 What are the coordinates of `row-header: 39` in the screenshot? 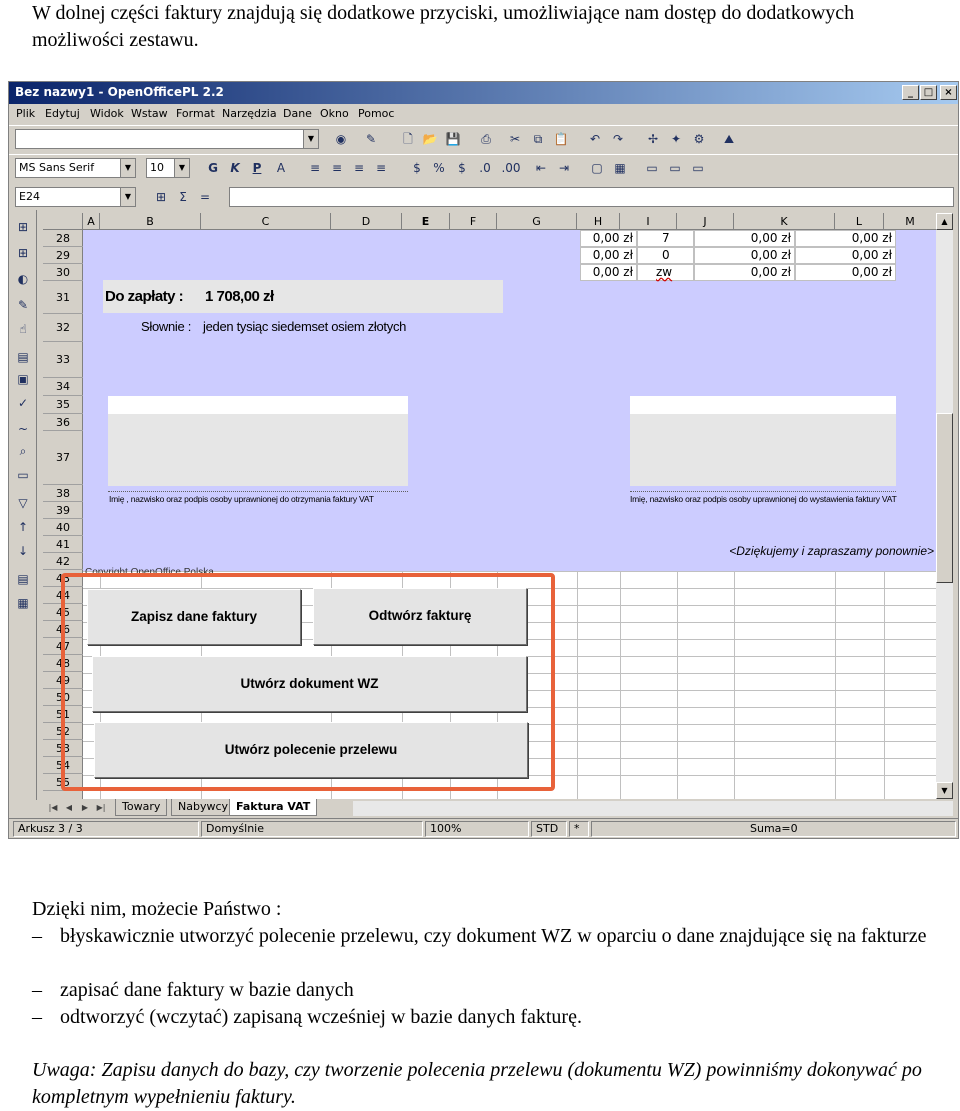 It's located at (63, 510).